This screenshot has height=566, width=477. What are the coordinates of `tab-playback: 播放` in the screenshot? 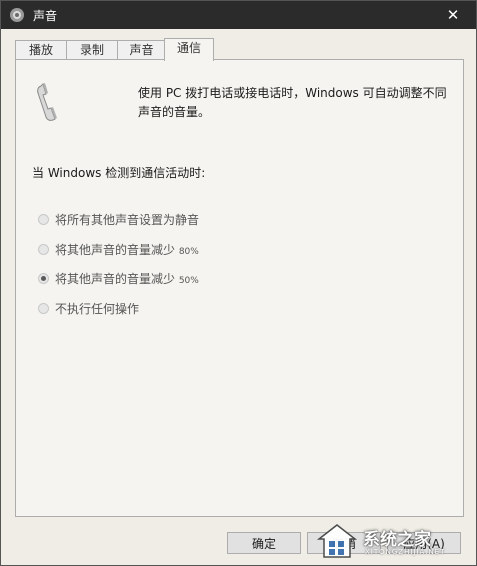 It's located at (41, 50).